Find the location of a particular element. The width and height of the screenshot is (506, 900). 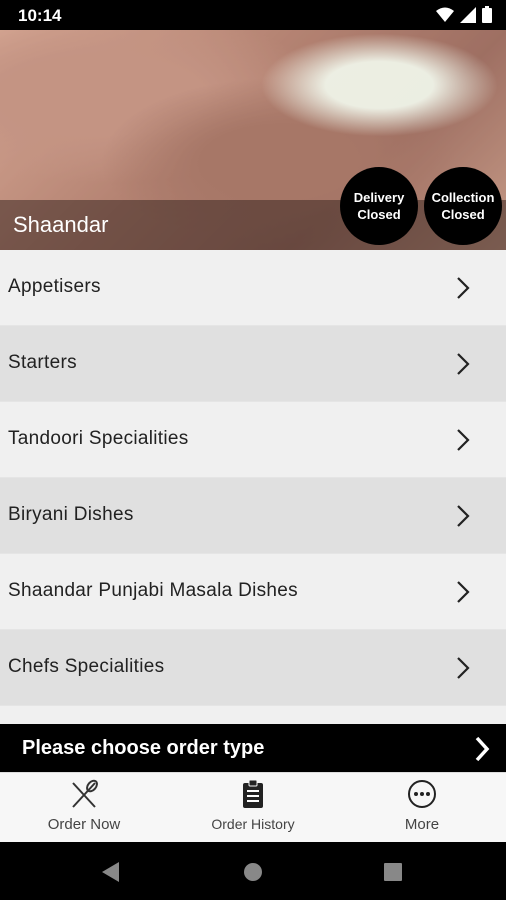

menu-category-appetisers: Appetisers is located at coordinates (253, 288).